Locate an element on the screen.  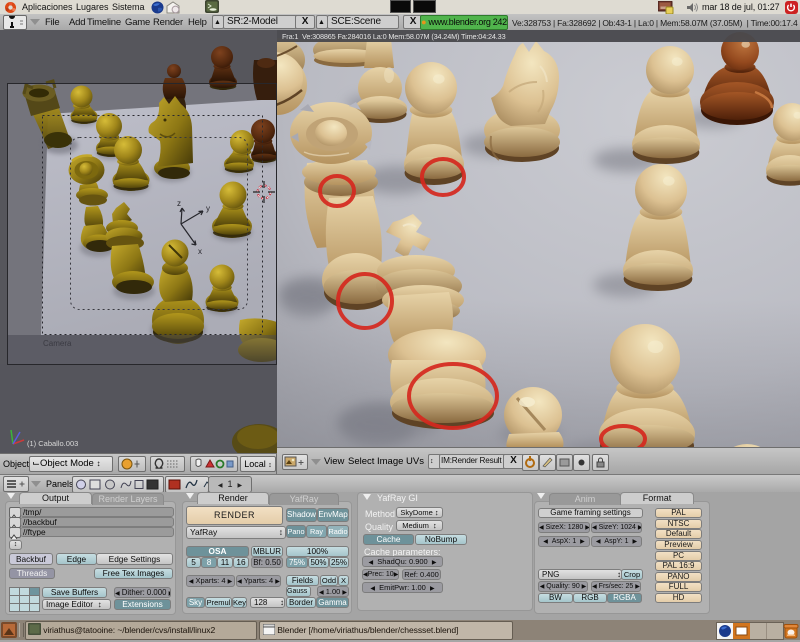
svg-text: z is located at coordinates (179, 203).